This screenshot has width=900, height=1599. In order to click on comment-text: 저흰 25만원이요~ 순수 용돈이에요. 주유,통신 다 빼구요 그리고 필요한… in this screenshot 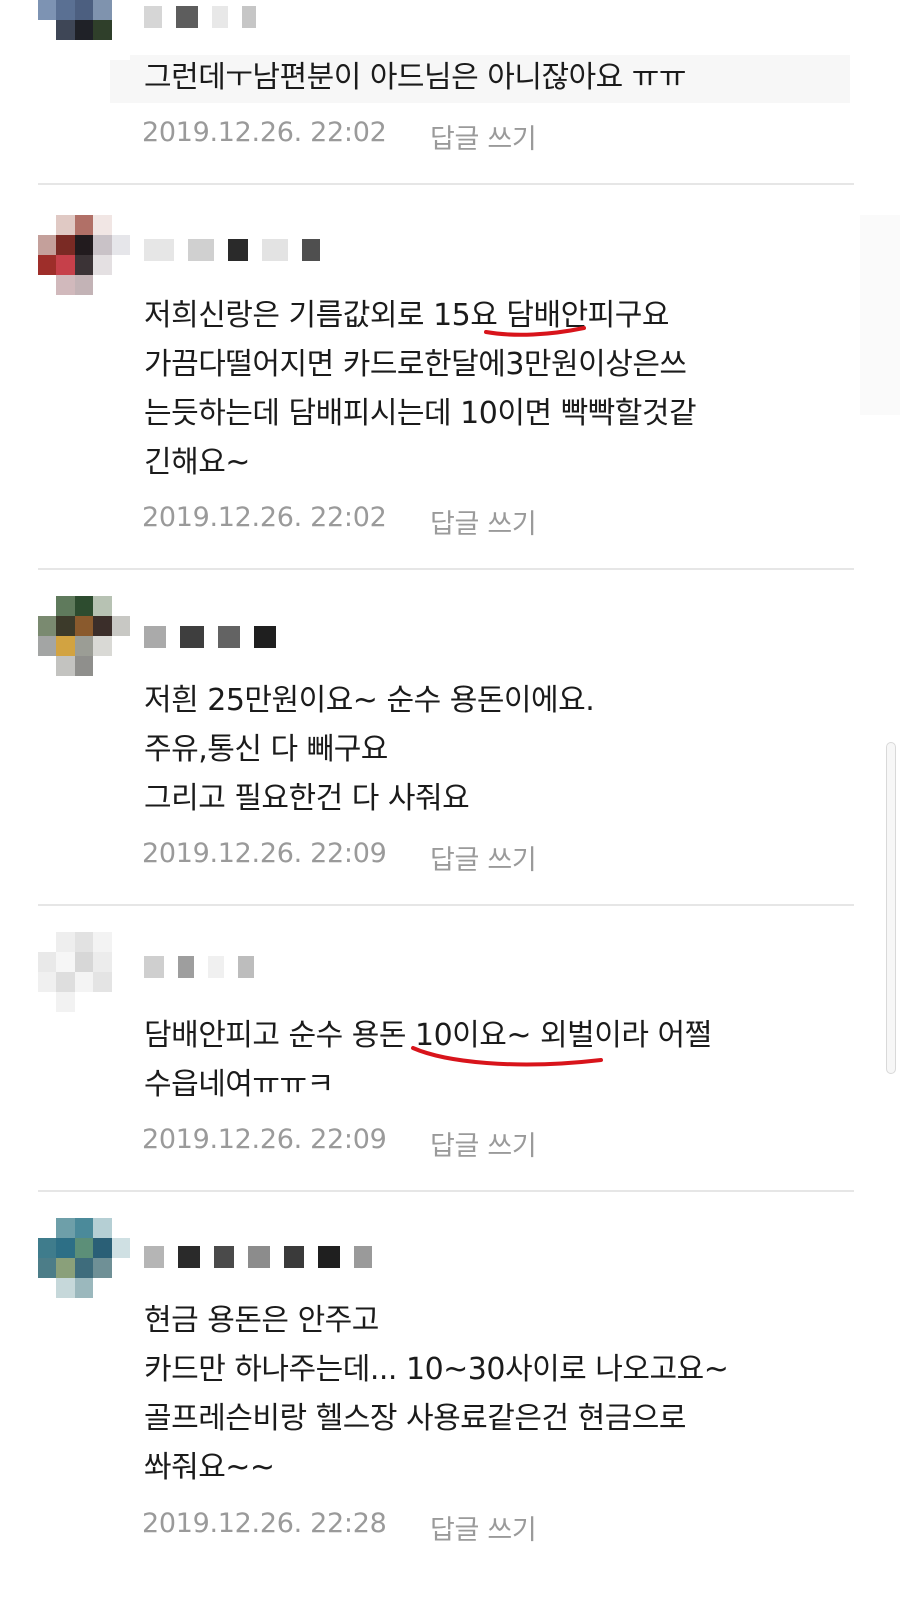, I will do `click(484, 749)`.